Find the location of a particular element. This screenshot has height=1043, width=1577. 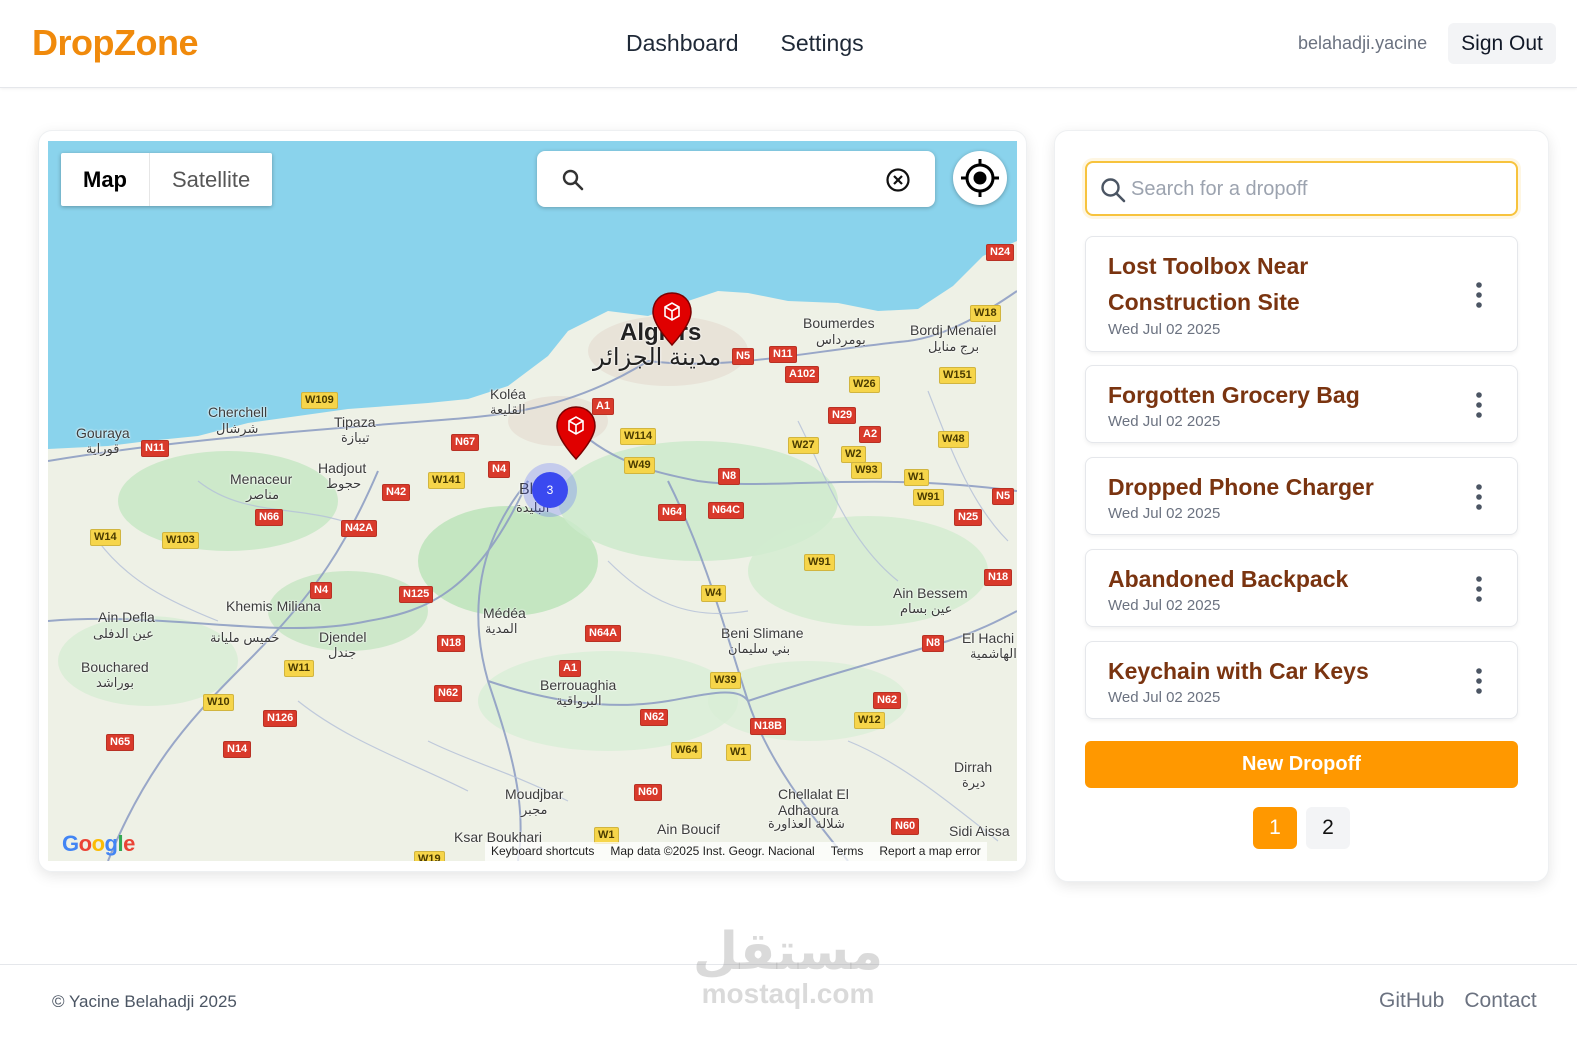

map-type-control: Map Satellite is located at coordinates (167, 179).